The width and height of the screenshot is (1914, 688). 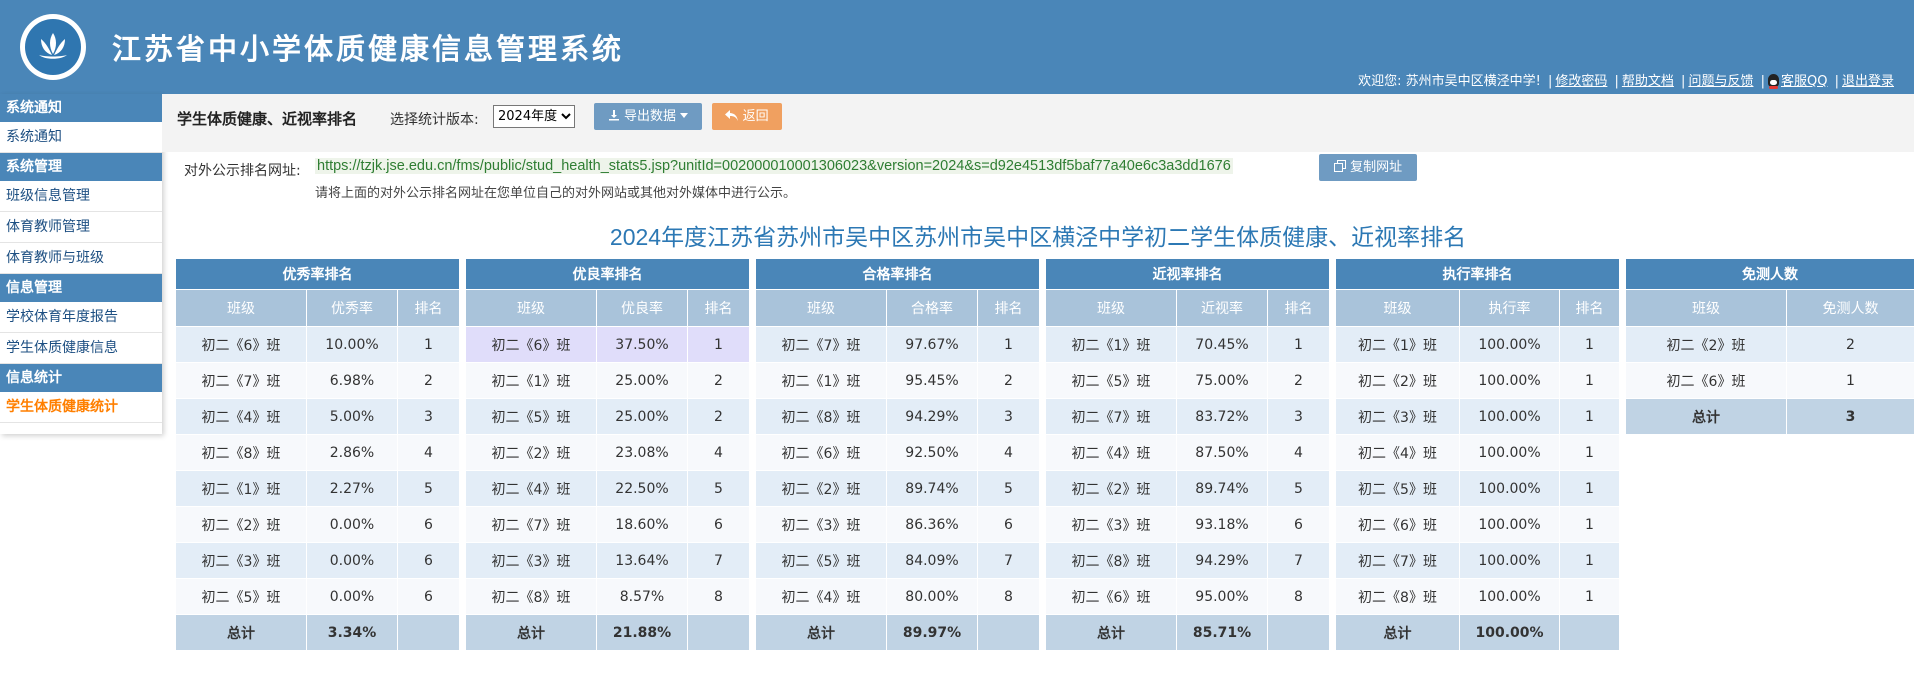 What do you see at coordinates (1397, 488) in the screenshot?
I see `class-cell: 初二《5》班` at bounding box center [1397, 488].